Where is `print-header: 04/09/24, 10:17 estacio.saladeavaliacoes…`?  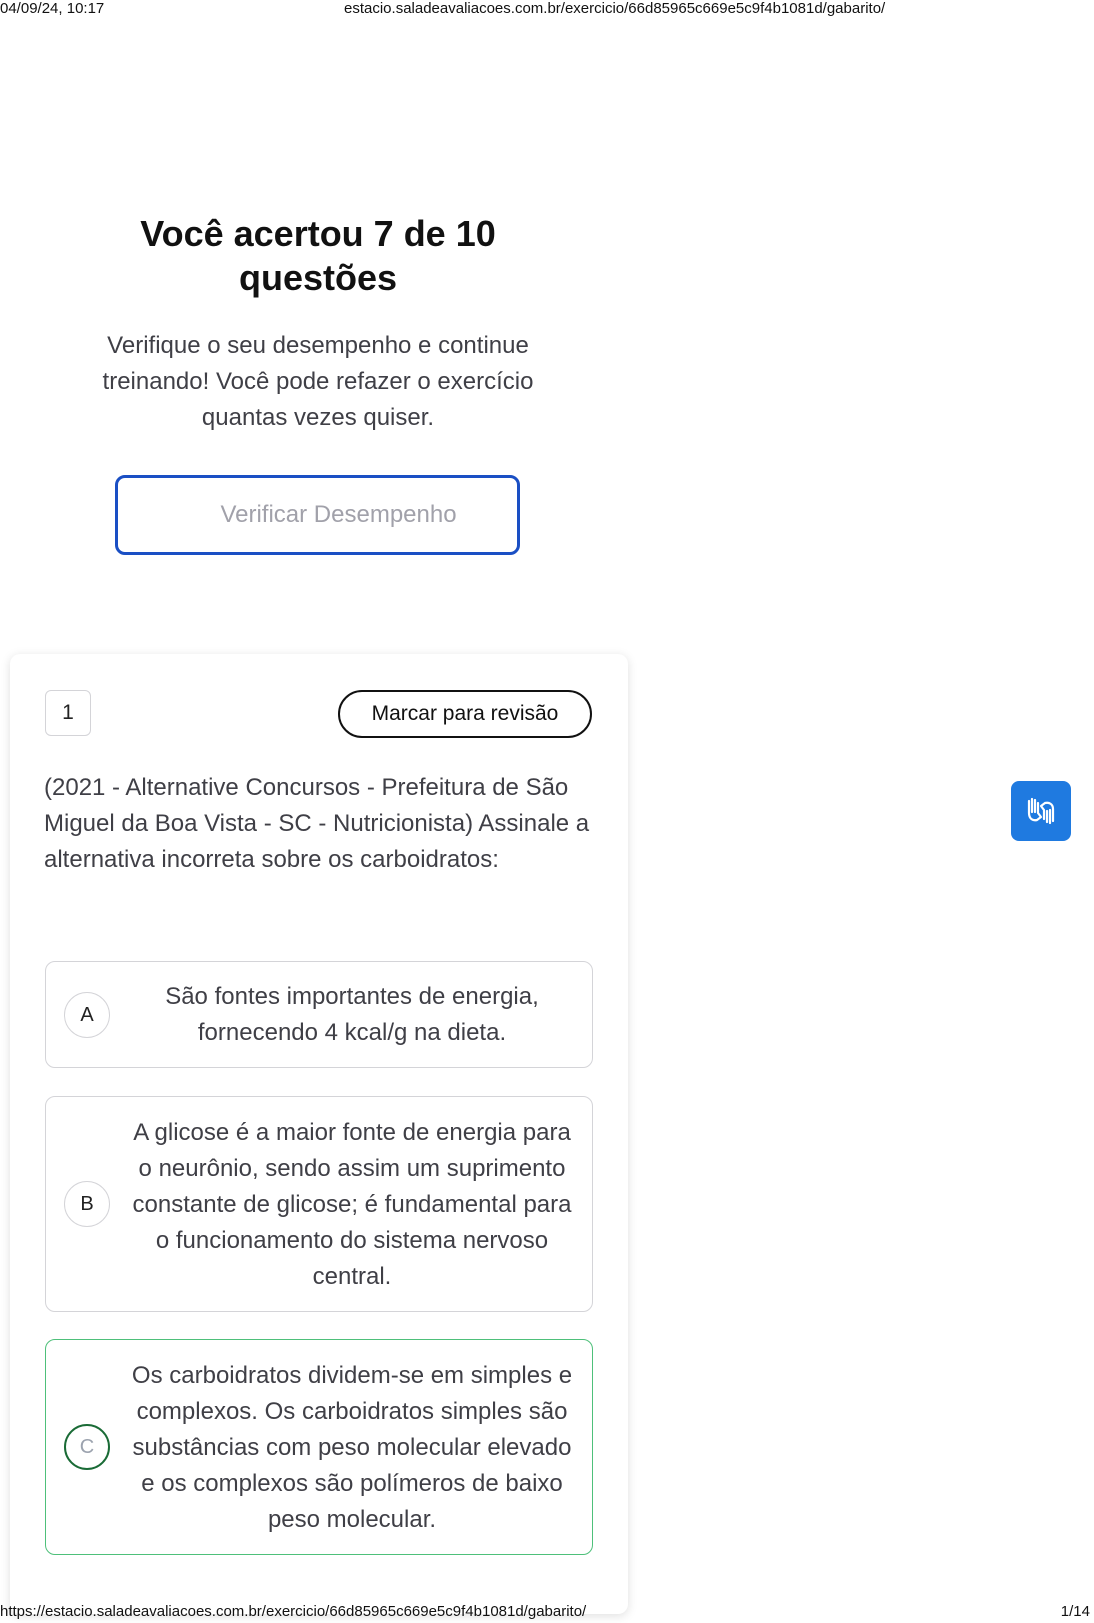
print-header: 04/09/24, 10:17 estacio.saladeavaliacoes… is located at coordinates (547, 10).